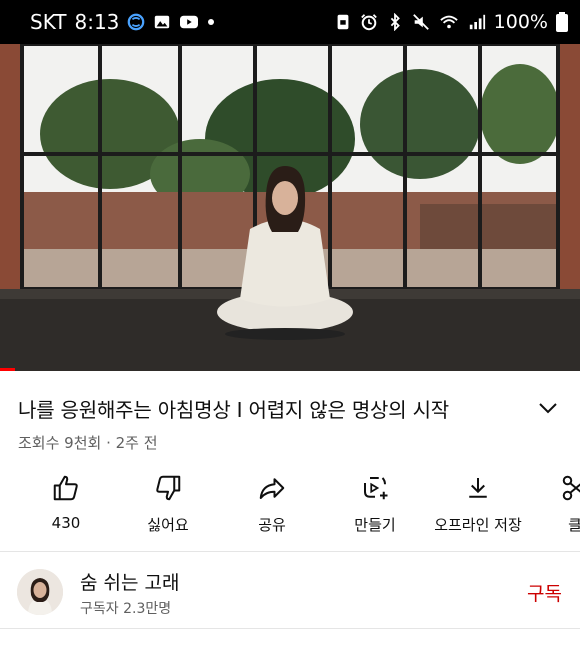  I want to click on like-button: 430, so click(66, 501).